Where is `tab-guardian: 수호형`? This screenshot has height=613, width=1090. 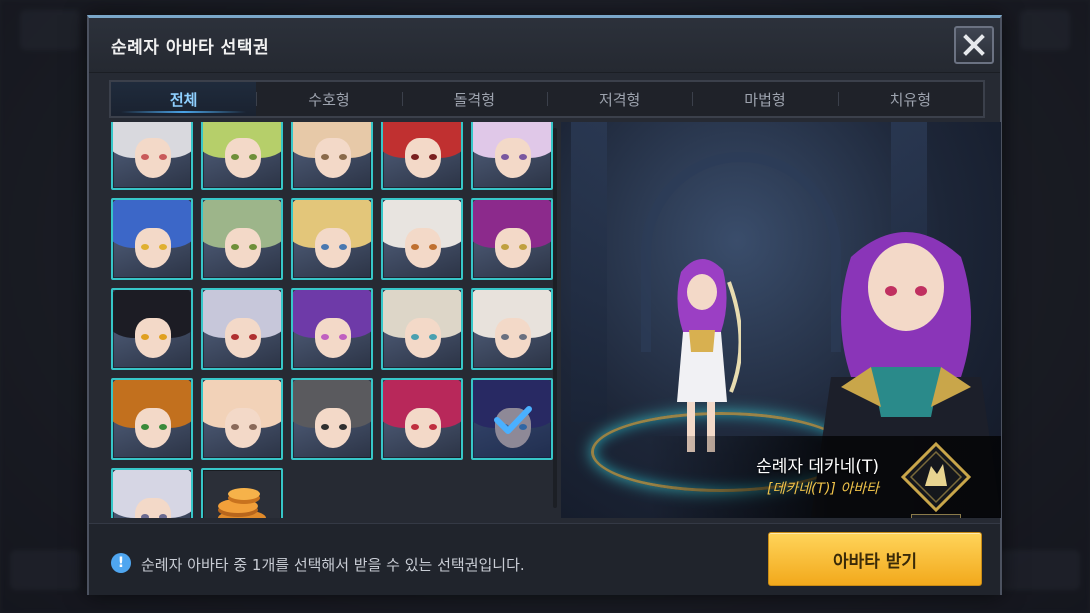 tab-guardian: 수호형 is located at coordinates (328, 99).